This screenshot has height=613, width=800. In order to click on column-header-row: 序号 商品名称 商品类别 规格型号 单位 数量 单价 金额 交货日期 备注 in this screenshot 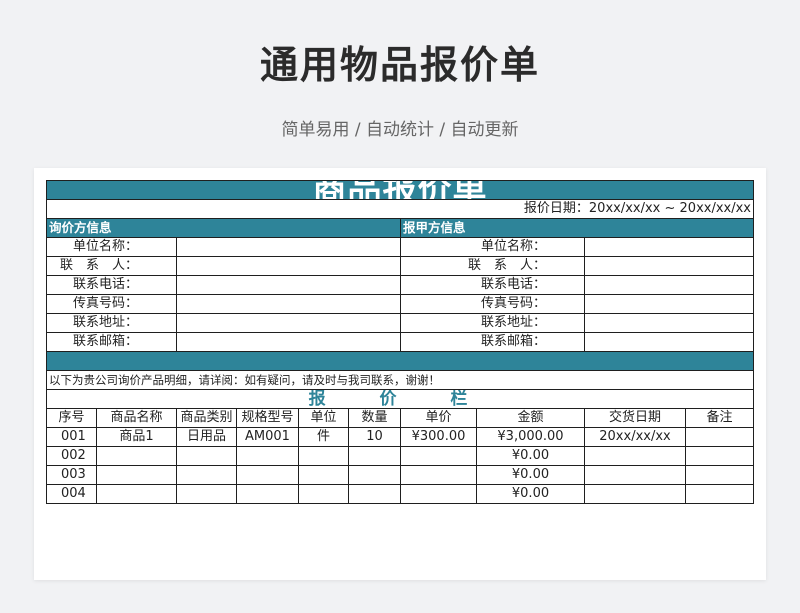, I will do `click(400, 418)`.